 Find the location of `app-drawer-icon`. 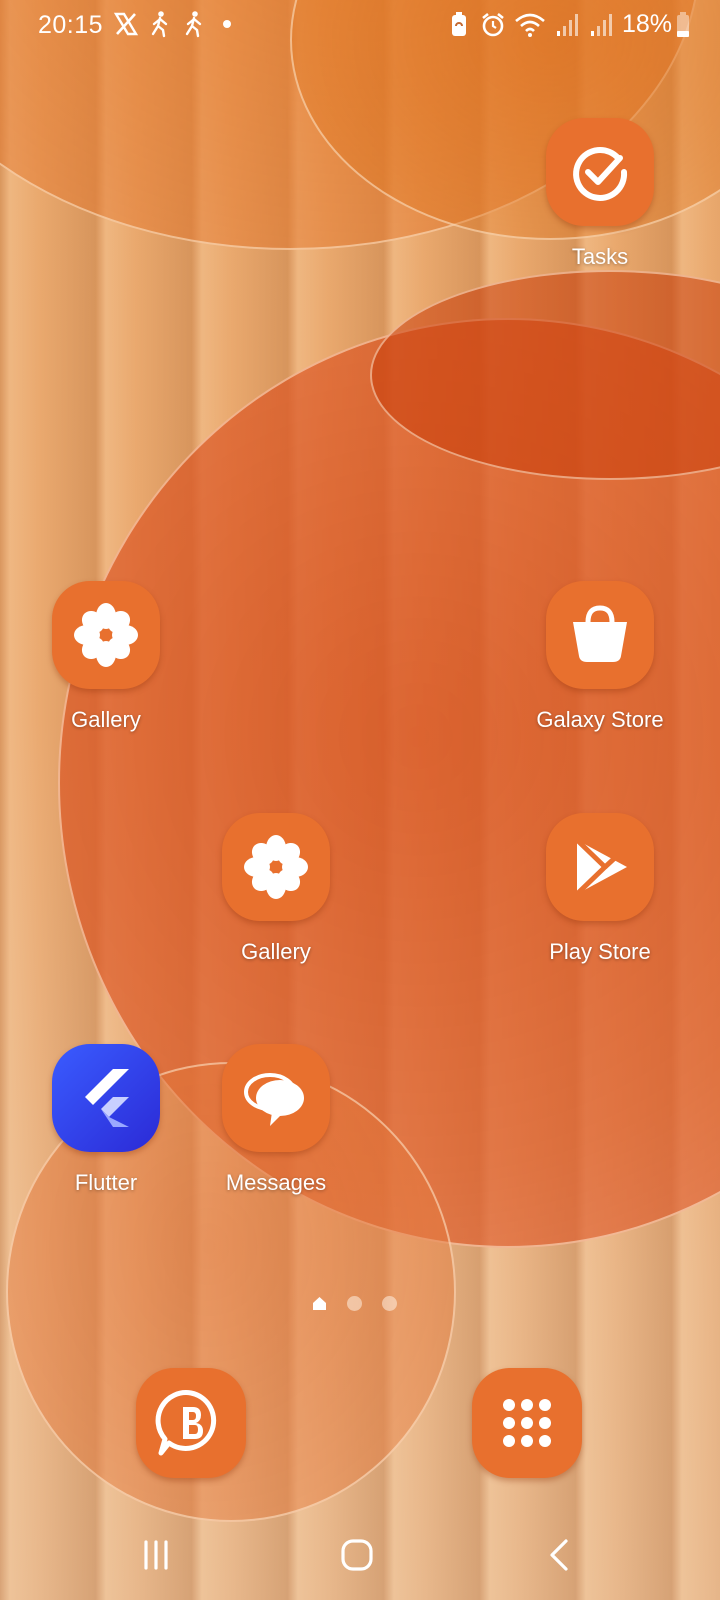

app-drawer-icon is located at coordinates (527, 1423).